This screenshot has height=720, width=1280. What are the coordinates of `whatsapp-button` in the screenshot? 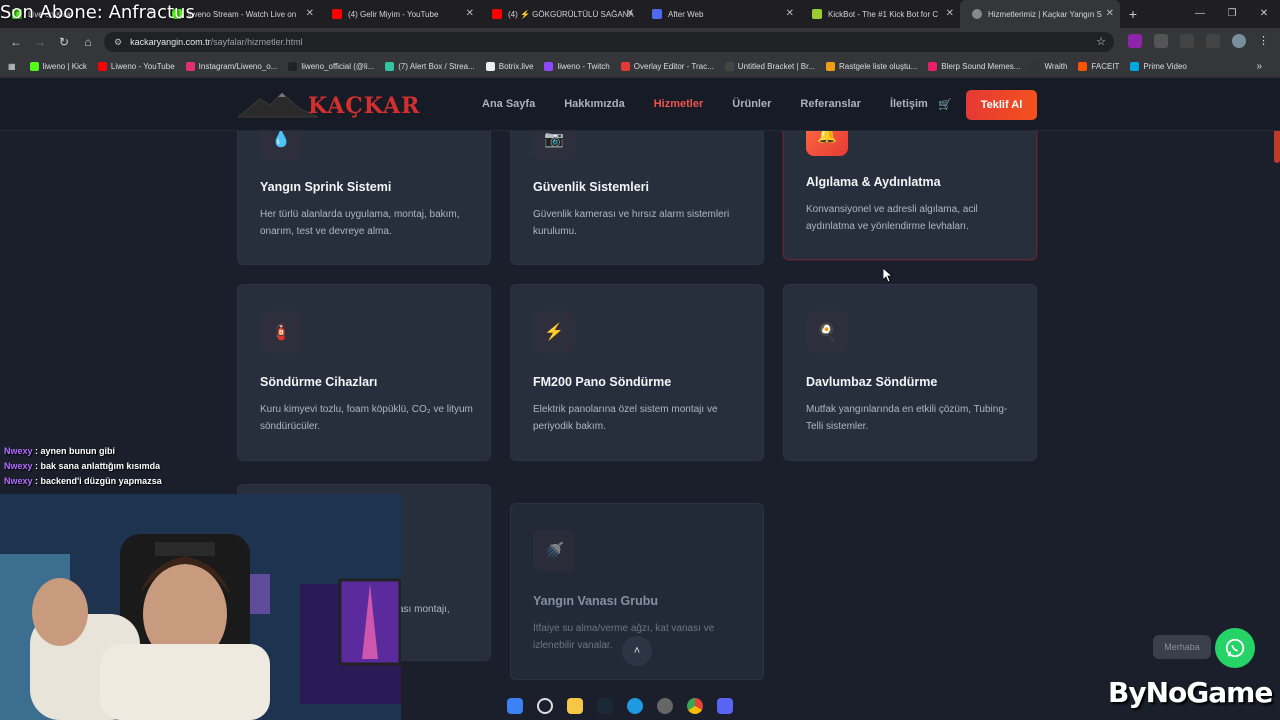 It's located at (1235, 648).